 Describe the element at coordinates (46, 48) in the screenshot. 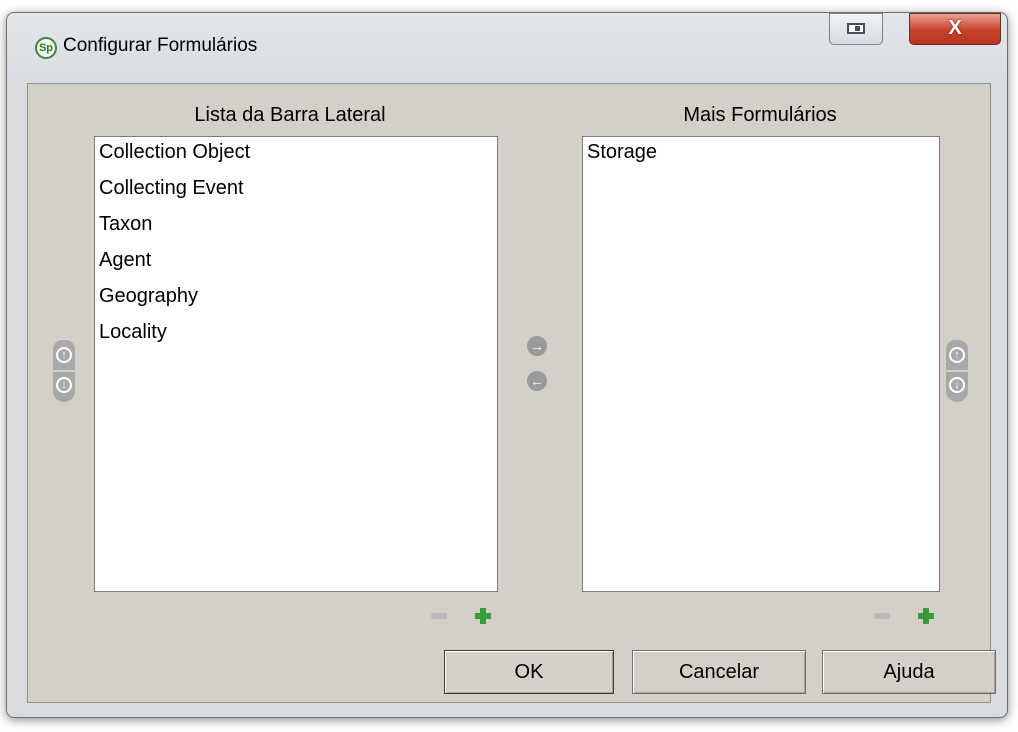

I see `specify-app-icon: Sp` at that location.